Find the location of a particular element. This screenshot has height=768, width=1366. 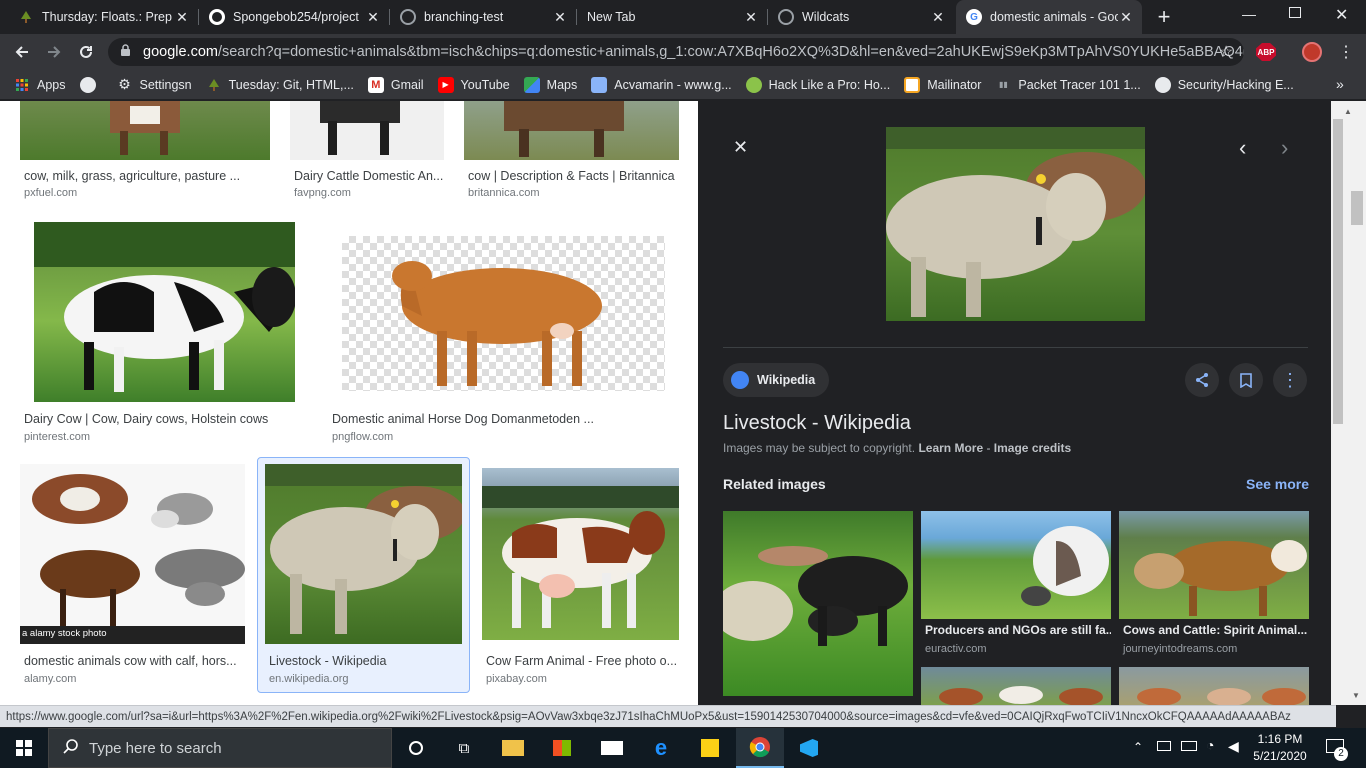

preview-title: Livestock - Wikipedia is located at coordinates (817, 423).